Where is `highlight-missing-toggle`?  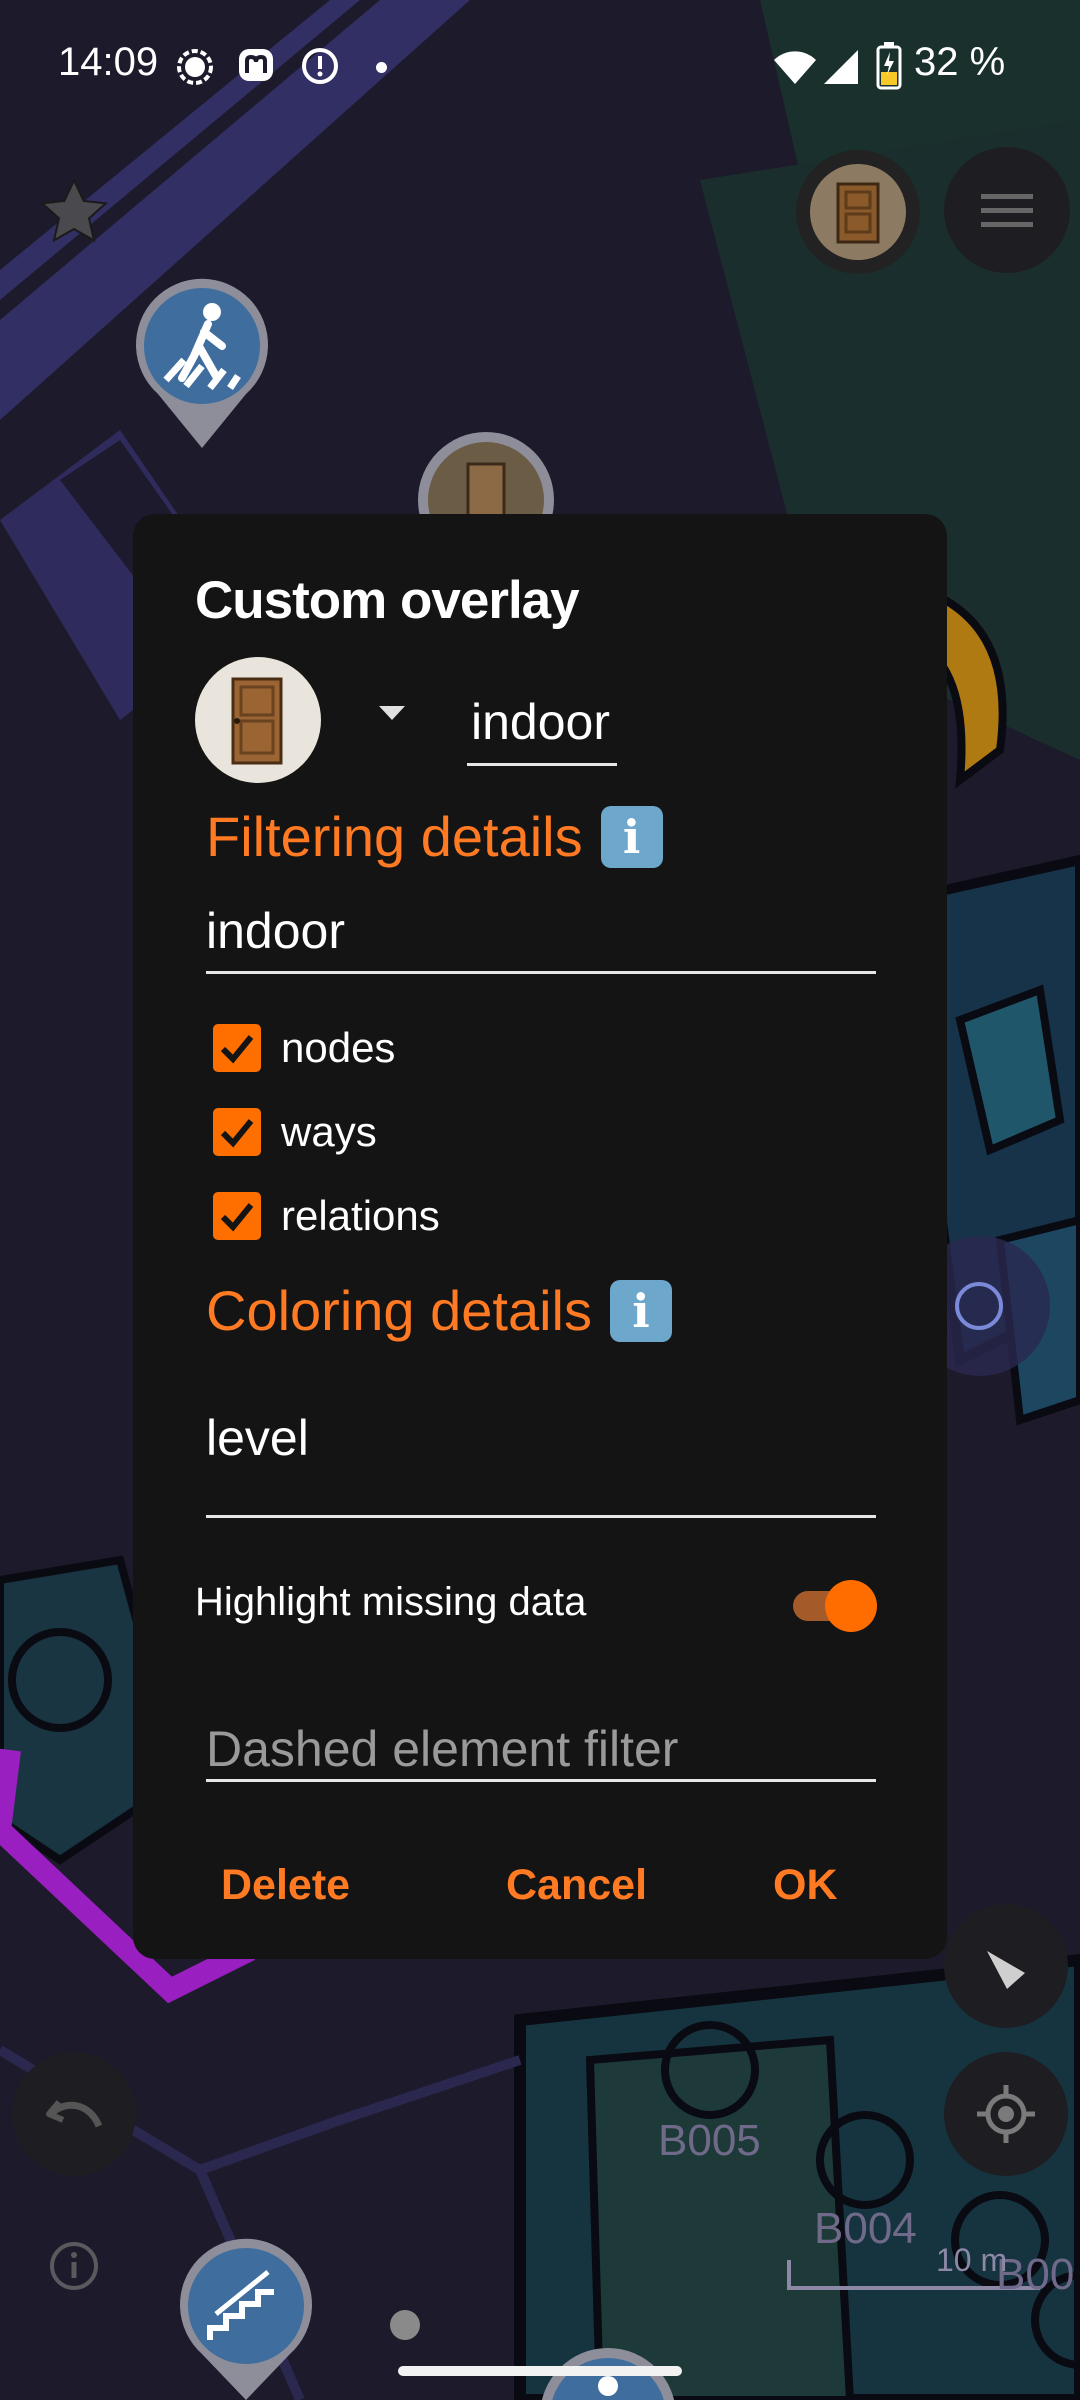
highlight-missing-toggle is located at coordinates (835, 1605).